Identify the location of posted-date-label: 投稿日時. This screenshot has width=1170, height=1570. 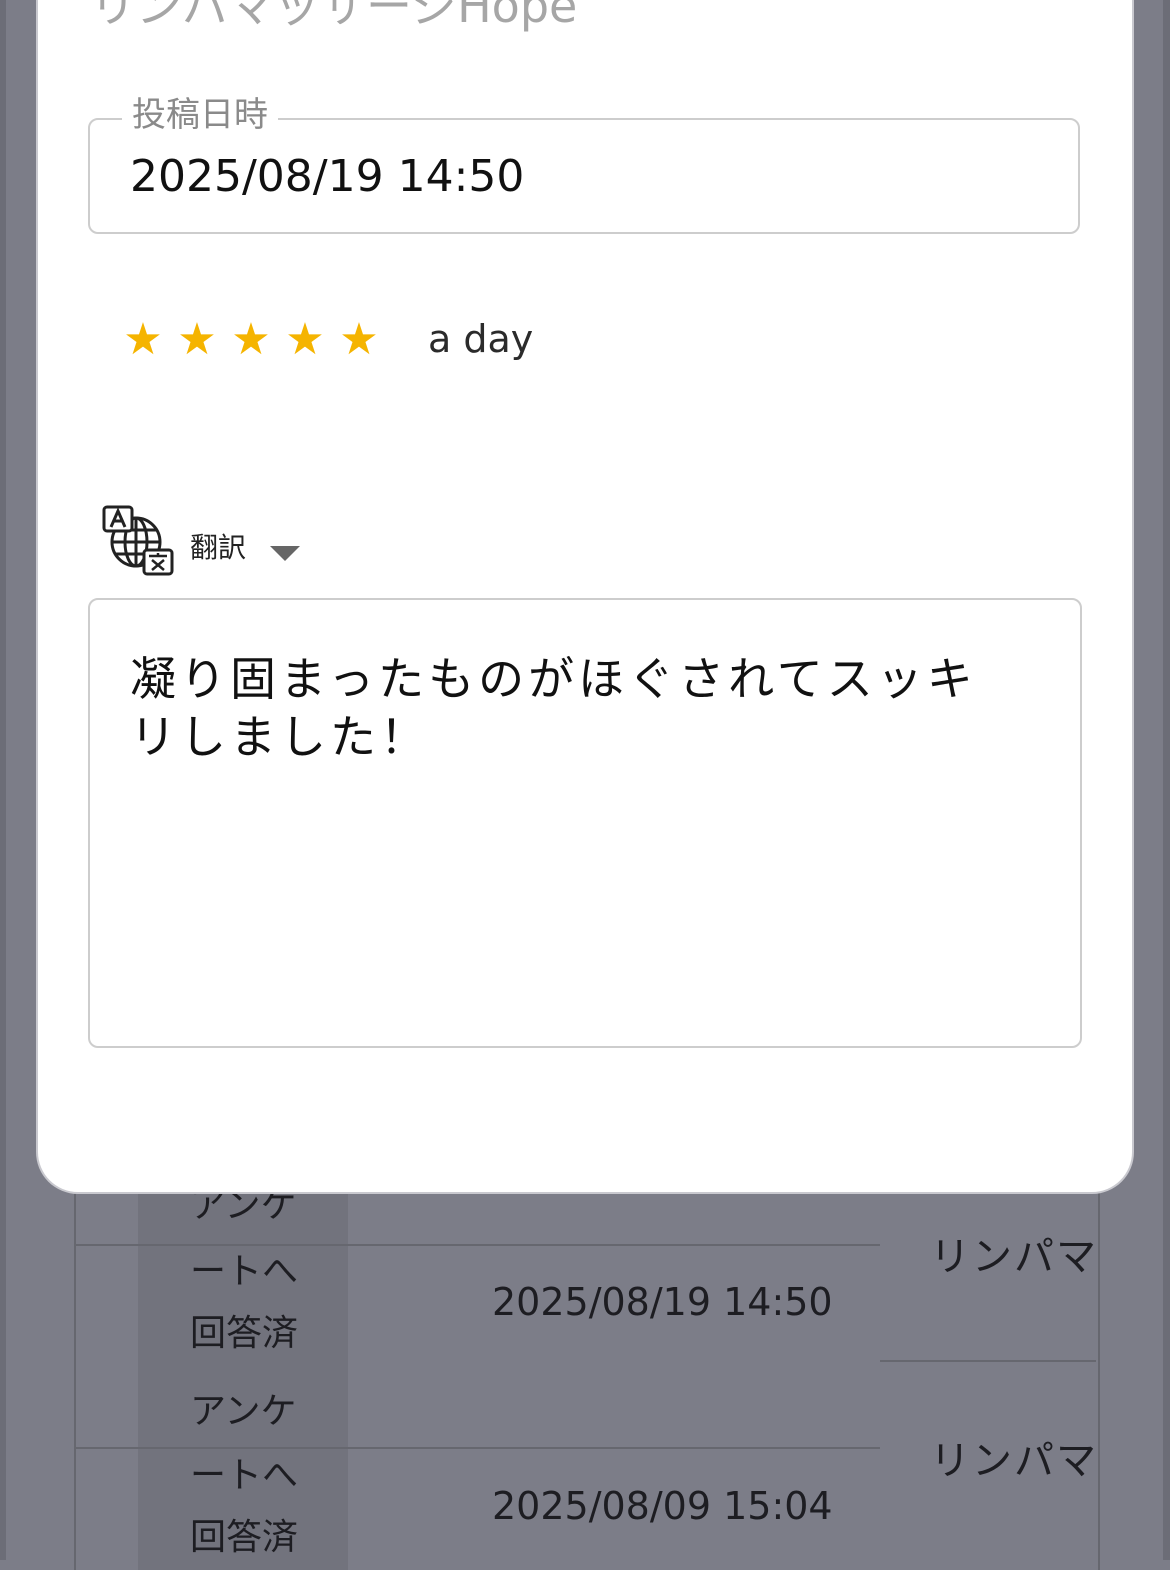
(200, 115).